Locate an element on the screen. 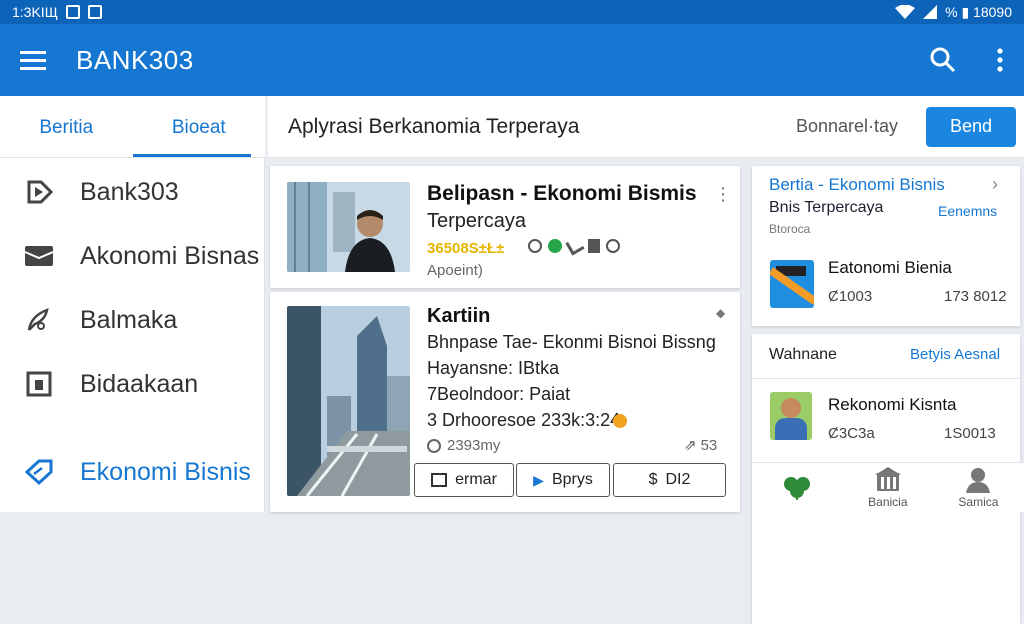 Image resolution: width=1024 pixels, height=624 pixels. action-button-1: ermar is located at coordinates (464, 480).